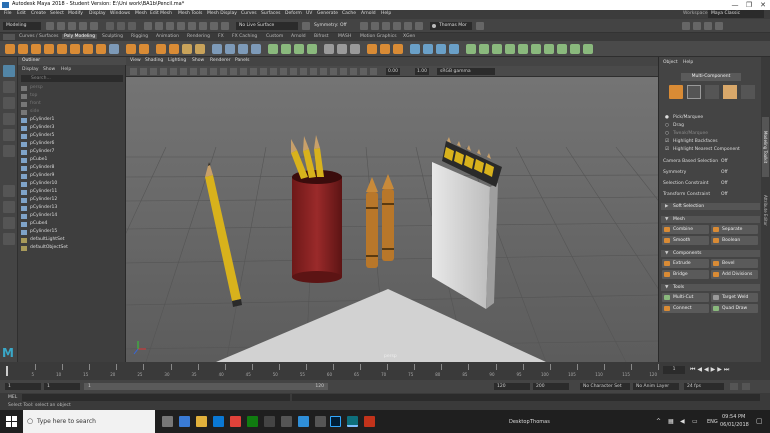  I want to click on user-toolbar-label: Thomas, so click(540, 422).